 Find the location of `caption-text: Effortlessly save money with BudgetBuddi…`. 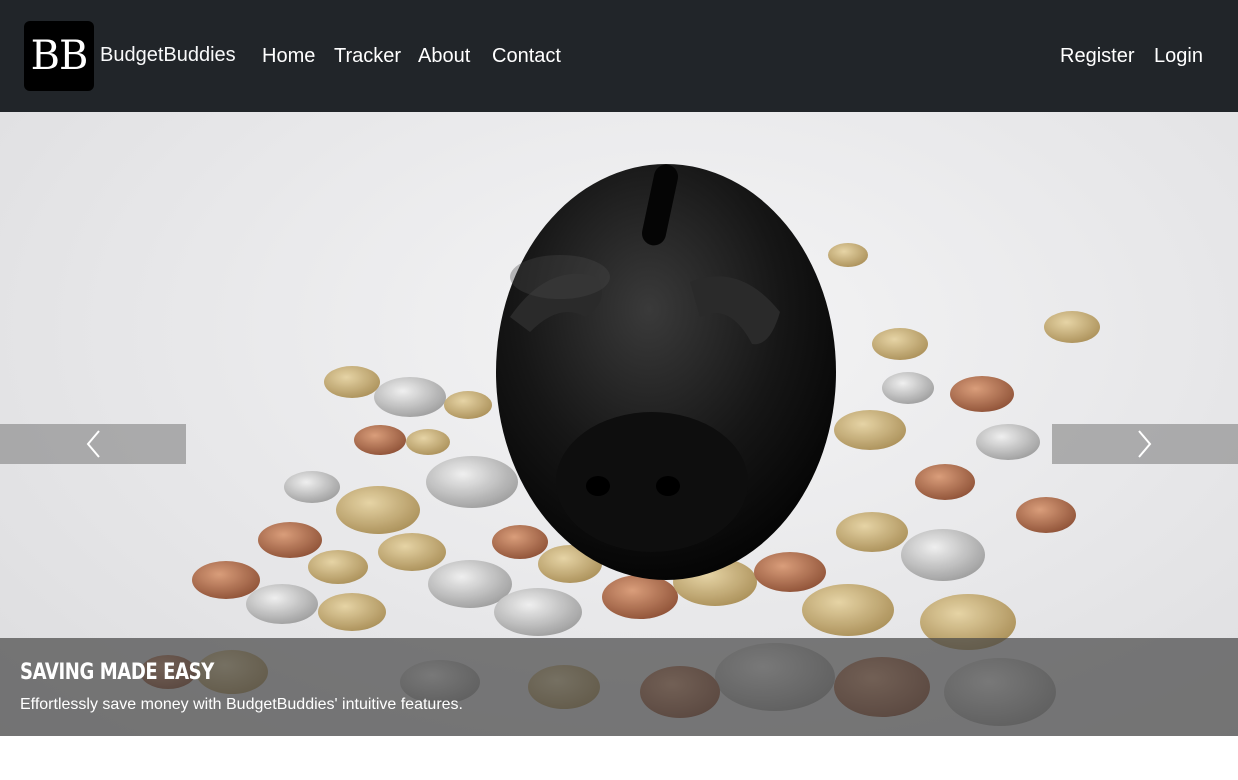

caption-text: Effortlessly save money with BudgetBuddi… is located at coordinates (241, 704).